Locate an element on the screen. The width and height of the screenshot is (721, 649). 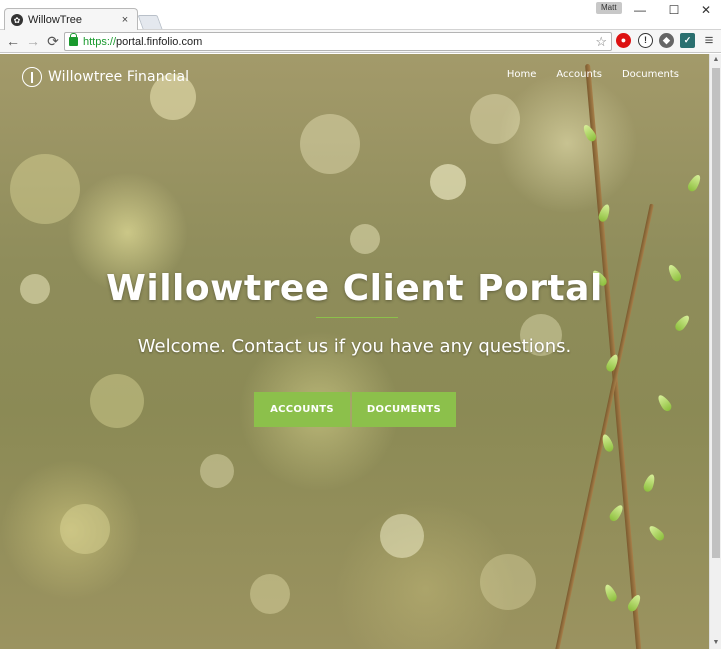
browser-tab: ✿ WillowTree × is located at coordinates (71, 19).